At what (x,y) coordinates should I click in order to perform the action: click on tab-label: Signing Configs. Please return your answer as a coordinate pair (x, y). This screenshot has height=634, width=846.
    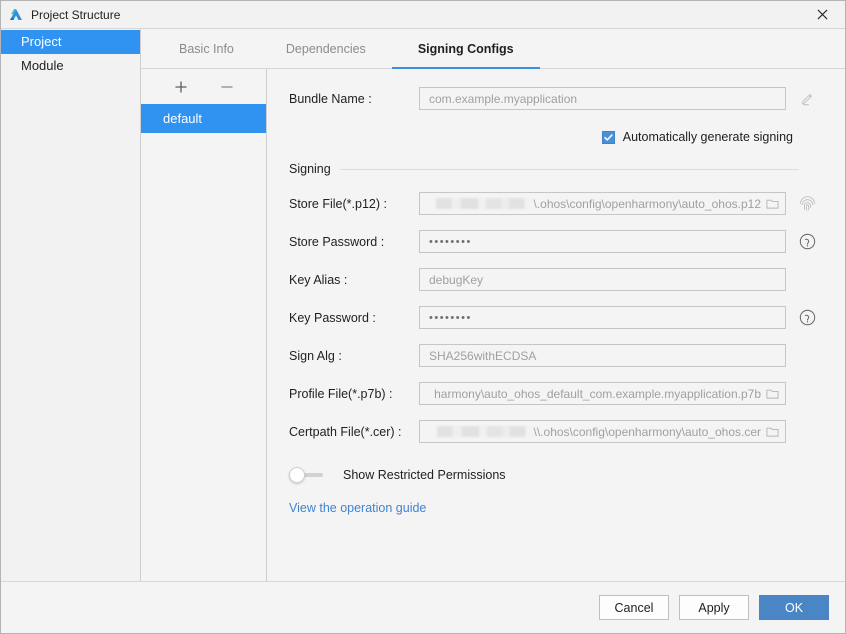
    Looking at the image, I should click on (465, 48).